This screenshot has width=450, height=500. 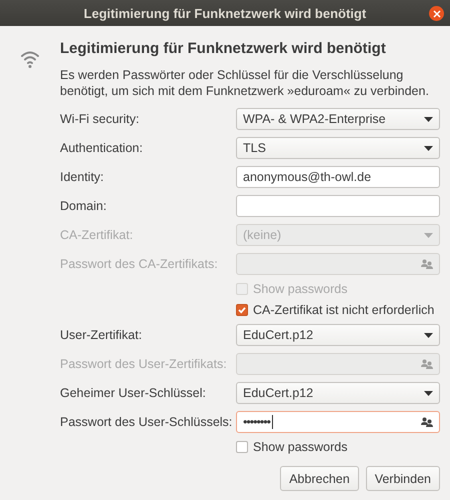 I want to click on field-label: Passwort des User-Schlüssels:, so click(x=147, y=422).